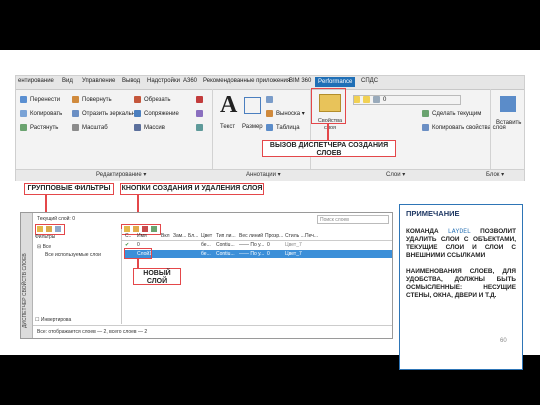 The image size is (540, 405). What do you see at coordinates (47, 247) in the screenshot?
I see `tree-all-label: Все` at bounding box center [47, 247].